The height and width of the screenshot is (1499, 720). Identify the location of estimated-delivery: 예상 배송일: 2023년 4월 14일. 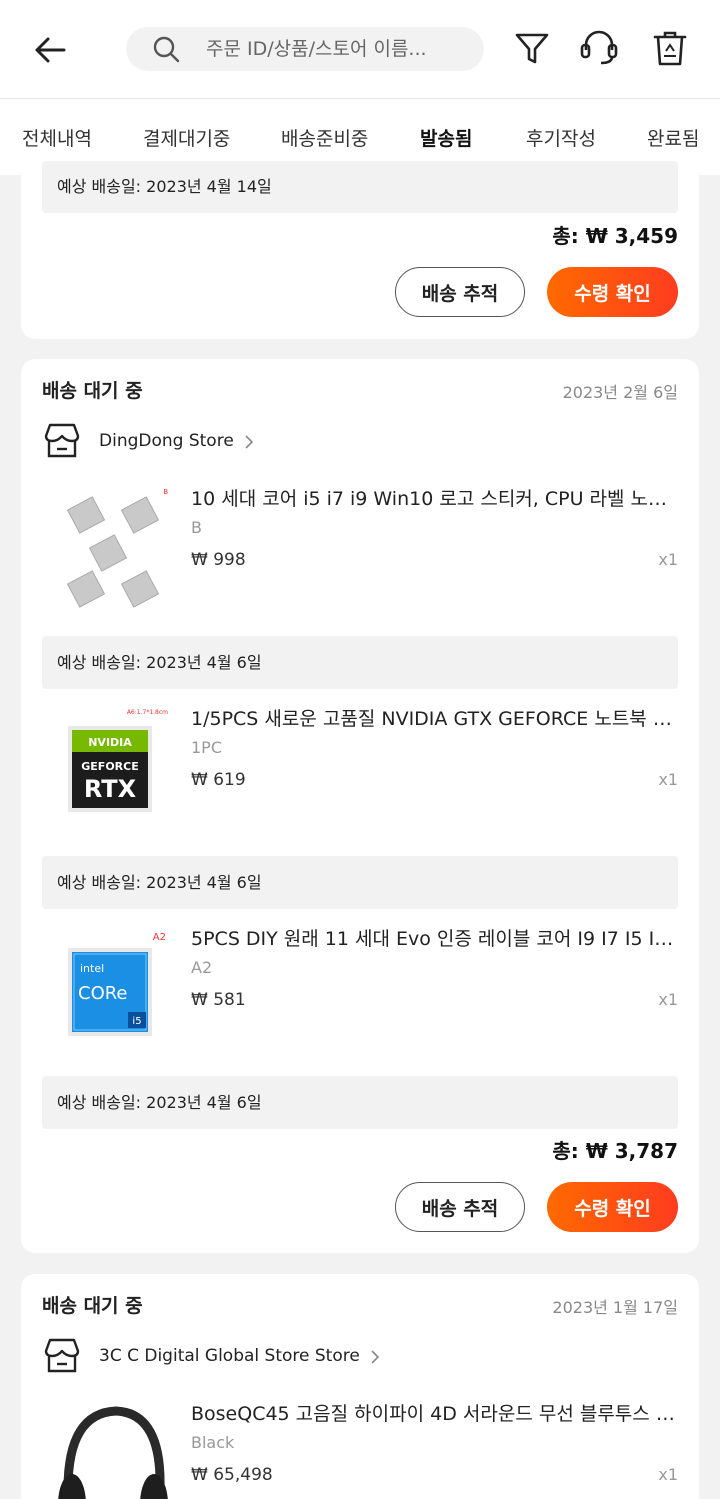
(360, 187).